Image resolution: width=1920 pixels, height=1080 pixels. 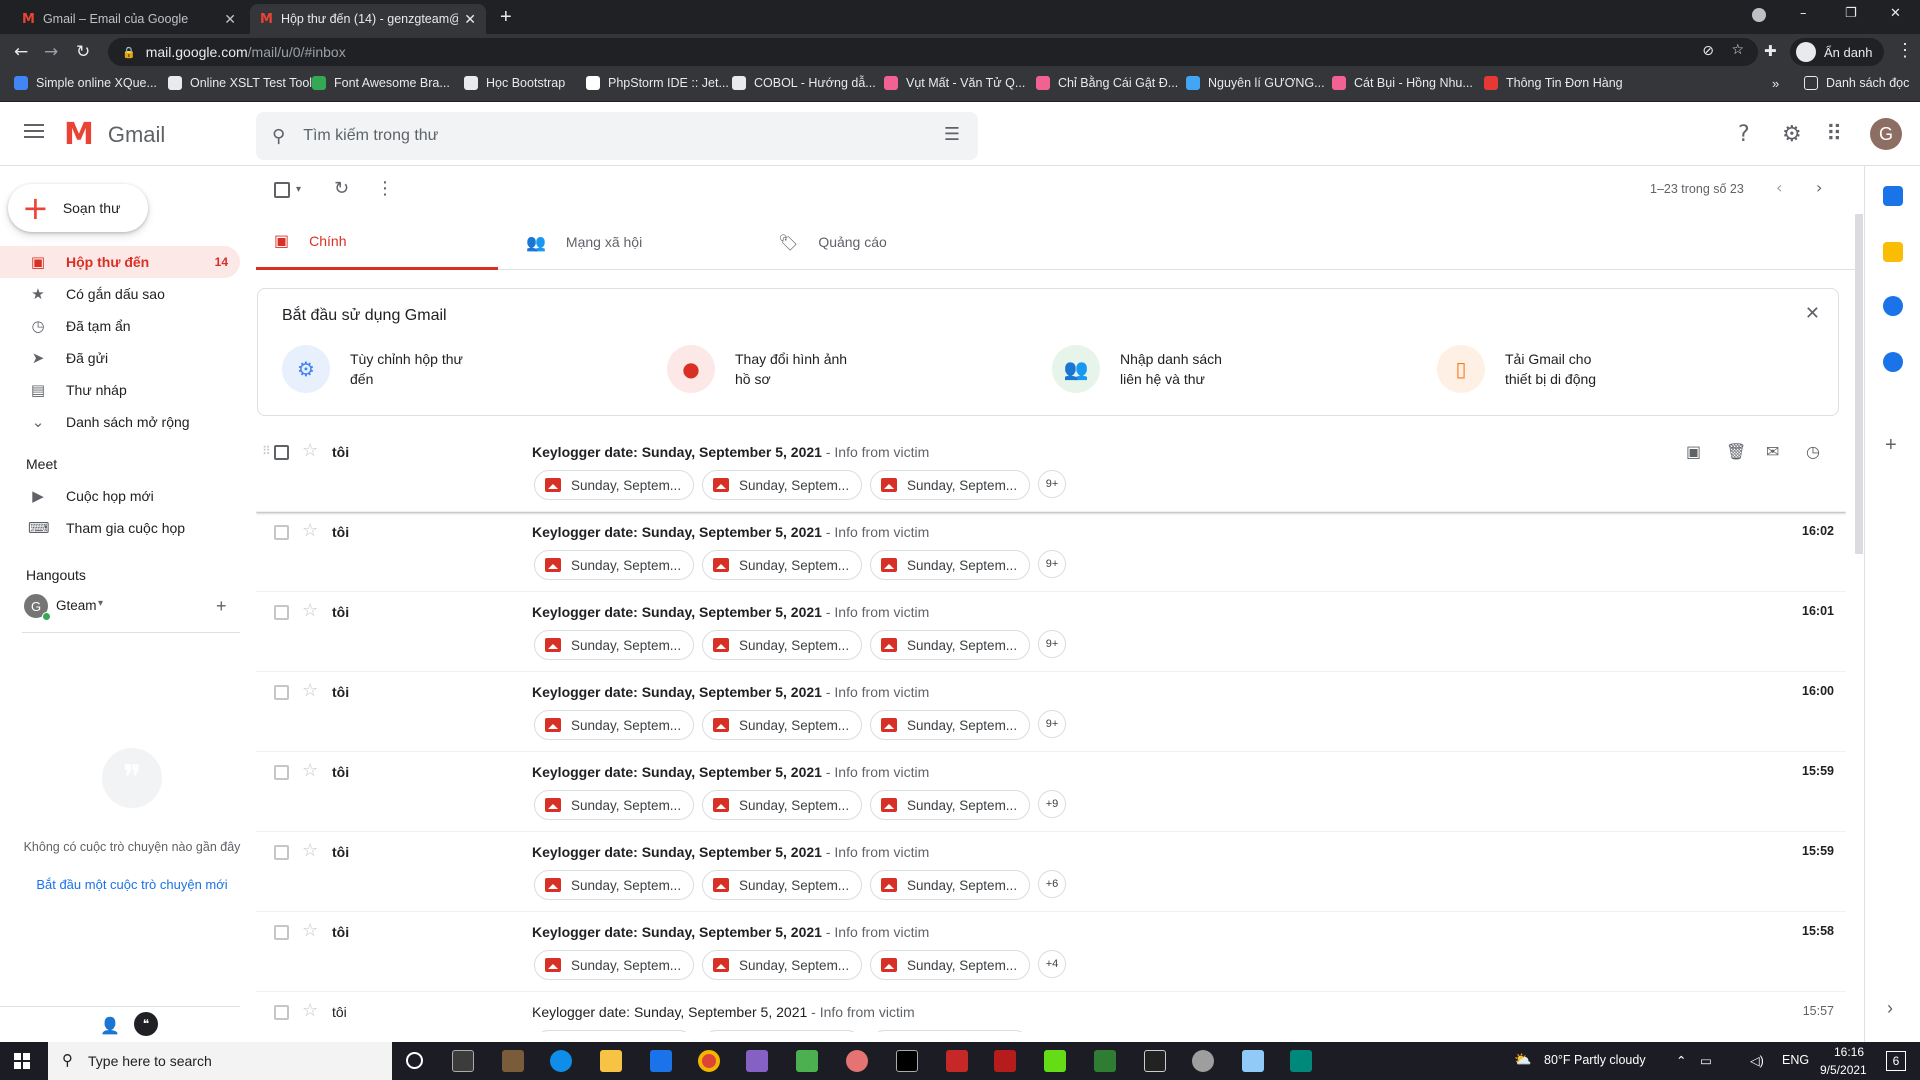 I want to click on refresh-icon: ↻, so click(x=341, y=188).